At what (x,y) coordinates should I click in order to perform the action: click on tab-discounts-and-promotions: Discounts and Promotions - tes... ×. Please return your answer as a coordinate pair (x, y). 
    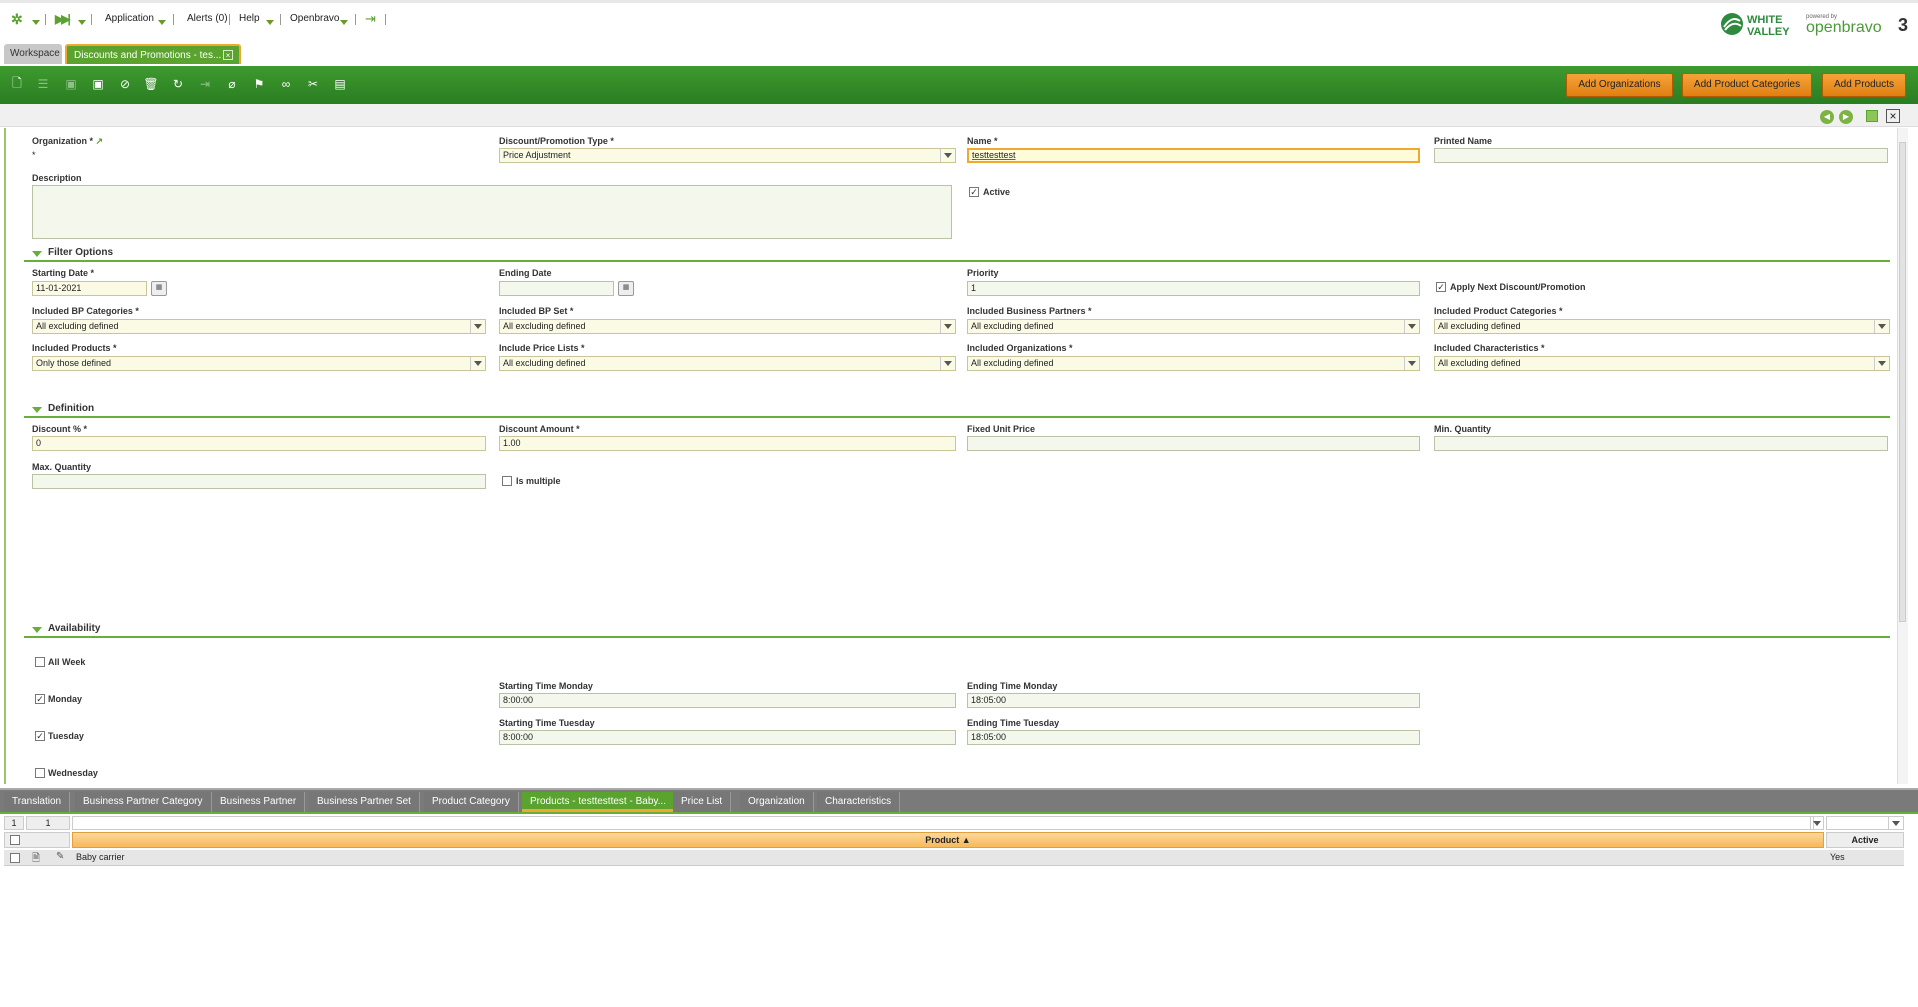
    Looking at the image, I should click on (153, 54).